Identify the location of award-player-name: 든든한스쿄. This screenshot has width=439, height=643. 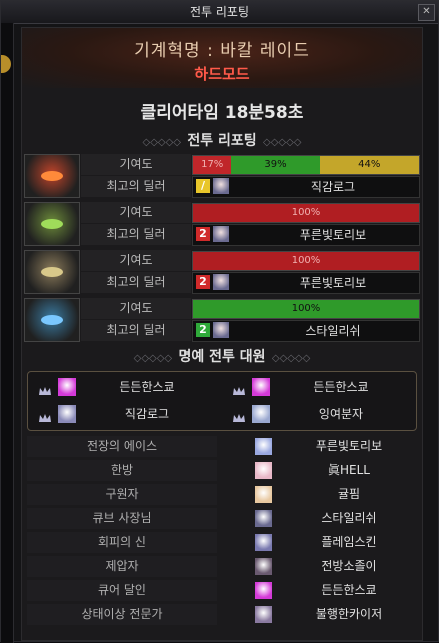
(349, 590).